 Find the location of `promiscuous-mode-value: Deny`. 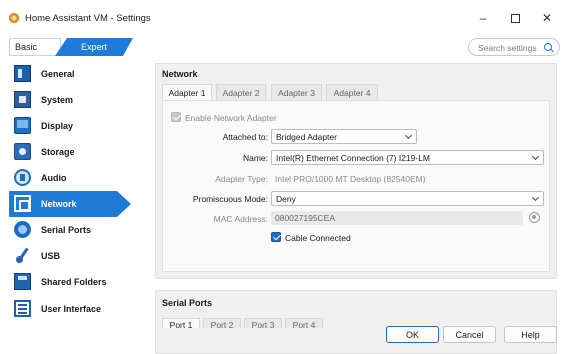

promiscuous-mode-value: Deny is located at coordinates (286, 199).